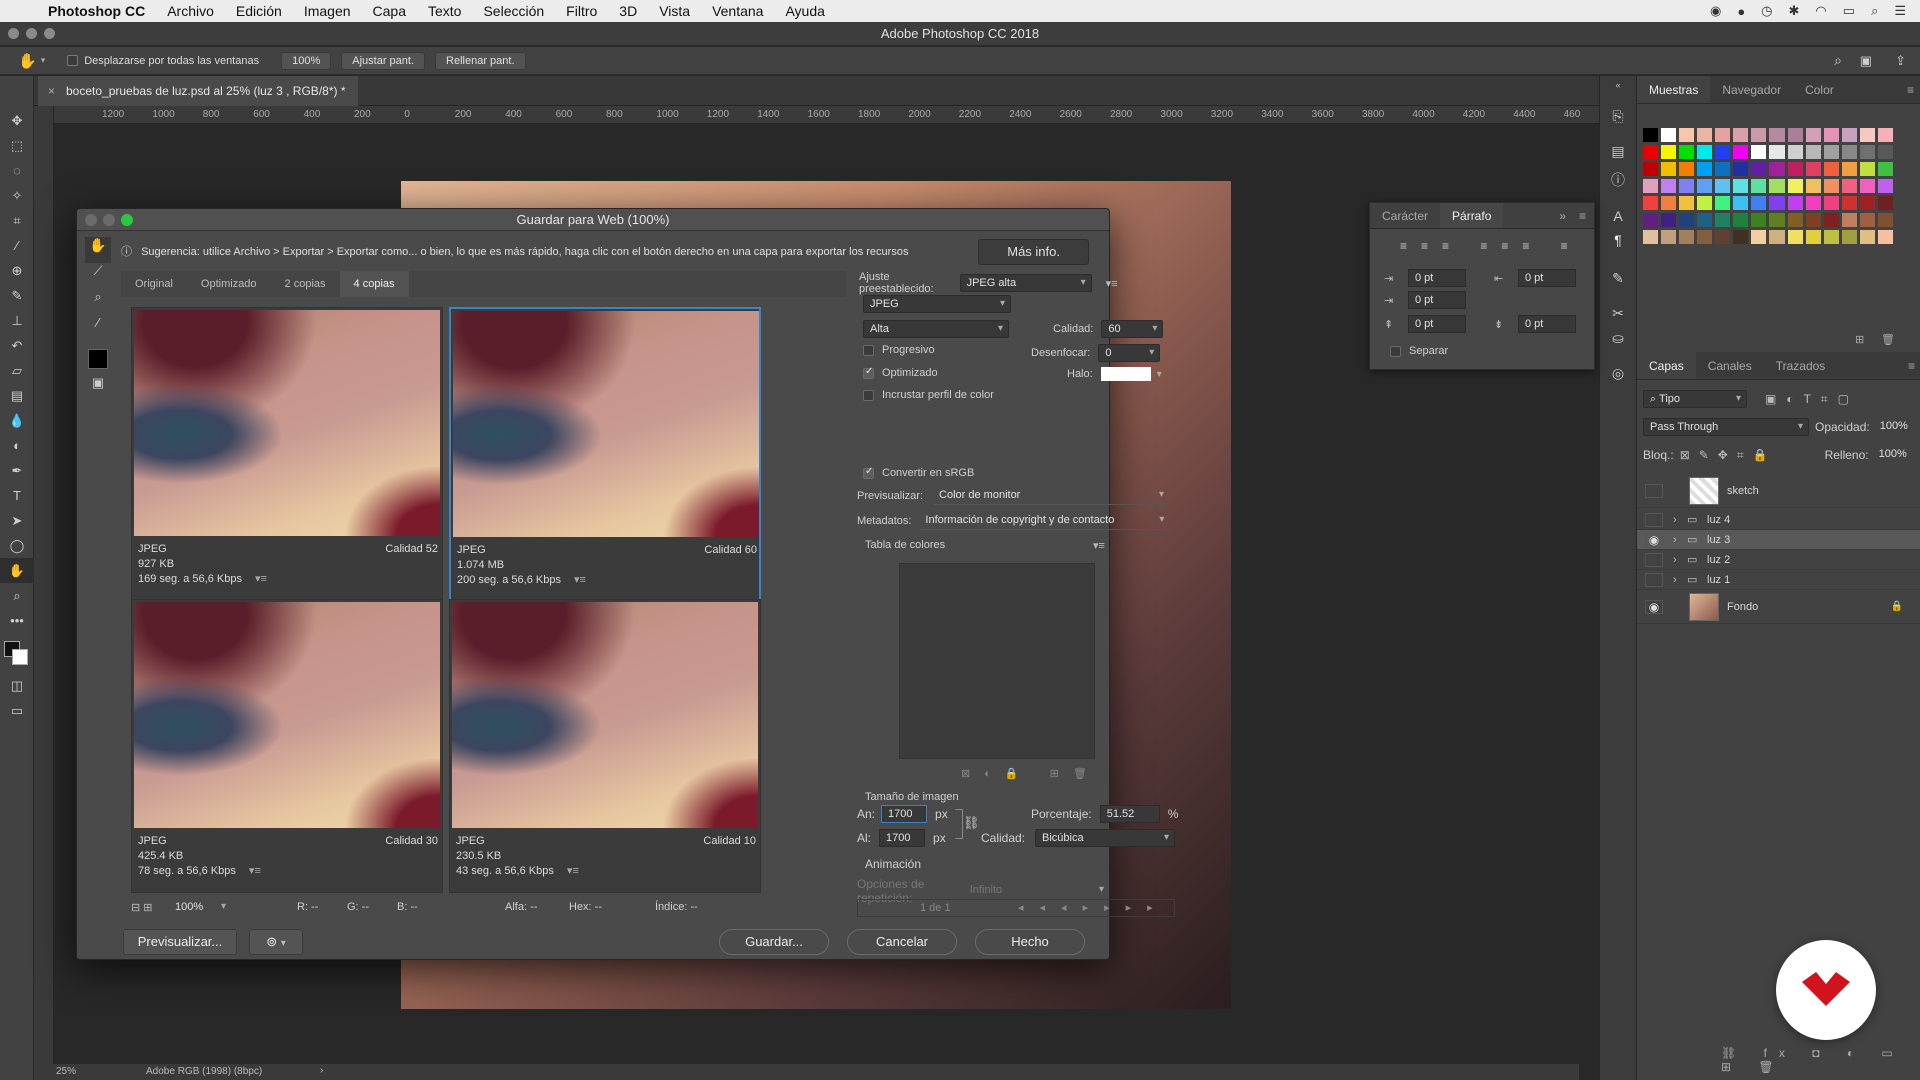 This screenshot has width=1920, height=1080. Describe the element at coordinates (674, 11) in the screenshot. I see `menu-vista: Vista` at that location.